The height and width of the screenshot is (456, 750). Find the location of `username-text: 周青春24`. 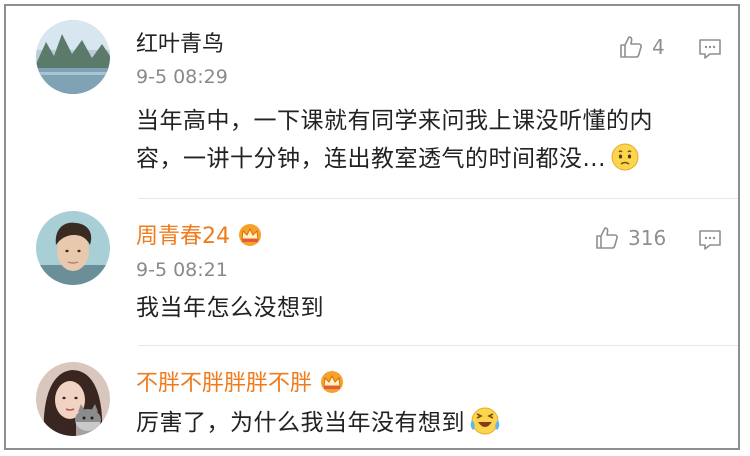

username-text: 周青春24 is located at coordinates (183, 236).